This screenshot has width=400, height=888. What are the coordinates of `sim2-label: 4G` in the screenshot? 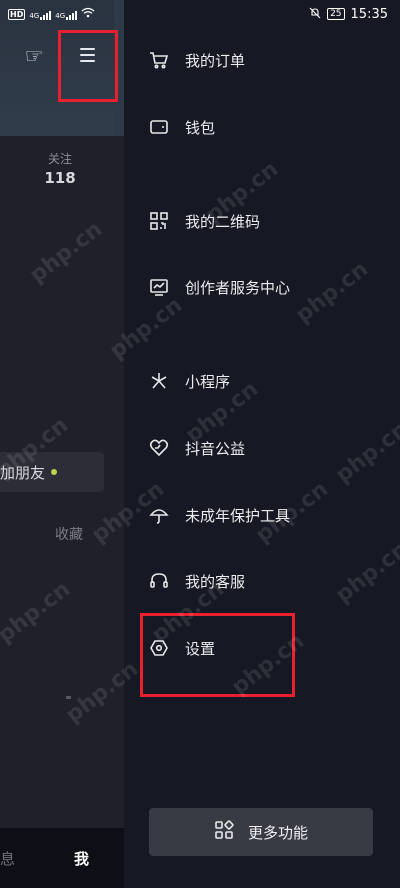 It's located at (60, 15).